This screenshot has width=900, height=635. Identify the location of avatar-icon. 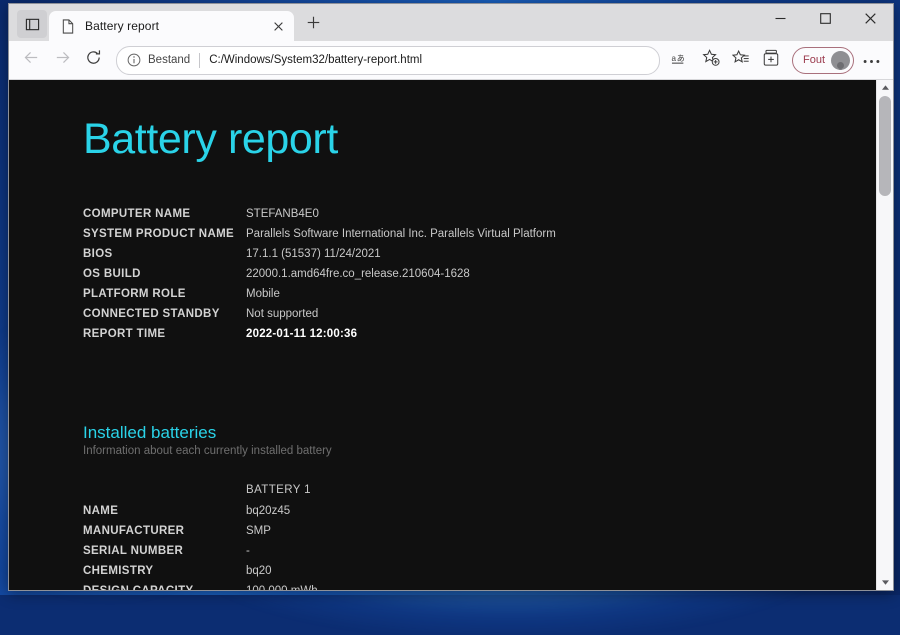
(840, 60).